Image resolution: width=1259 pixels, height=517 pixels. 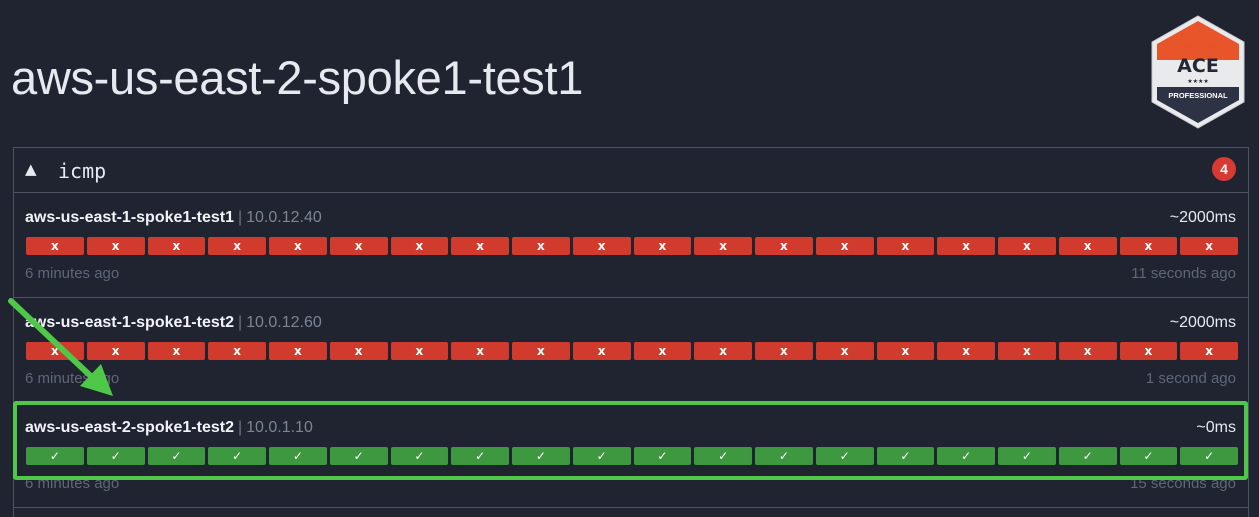 What do you see at coordinates (129, 427) in the screenshot?
I see `endpoint-name: aws-us-east-2-spoke1-test2` at bounding box center [129, 427].